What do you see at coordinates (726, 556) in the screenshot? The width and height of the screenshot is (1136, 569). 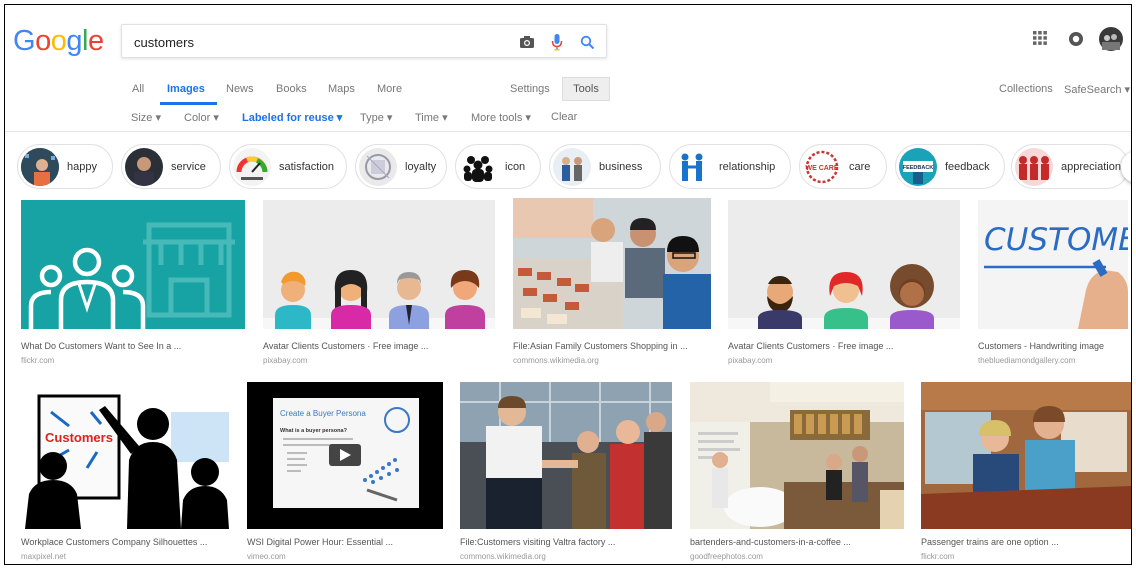 I see `result-source: goodfreephotos.com` at bounding box center [726, 556].